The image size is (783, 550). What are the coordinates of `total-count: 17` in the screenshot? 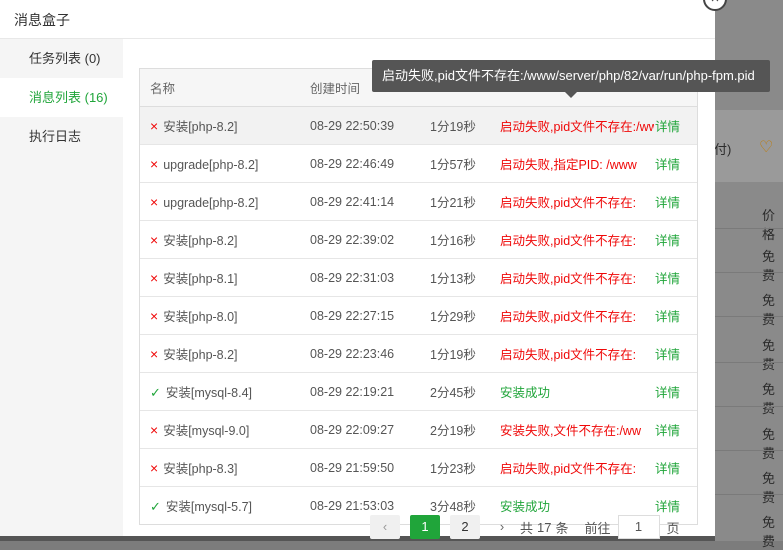 It's located at (544, 527).